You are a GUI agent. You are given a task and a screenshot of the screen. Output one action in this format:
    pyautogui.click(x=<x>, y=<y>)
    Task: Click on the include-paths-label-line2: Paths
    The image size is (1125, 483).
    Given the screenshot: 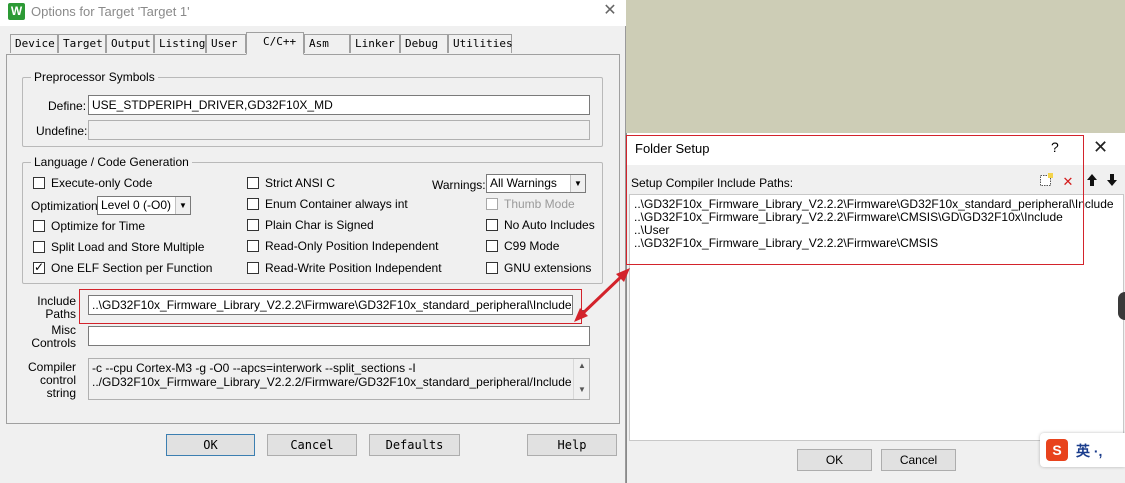 What is the action you would take?
    pyautogui.click(x=60, y=314)
    